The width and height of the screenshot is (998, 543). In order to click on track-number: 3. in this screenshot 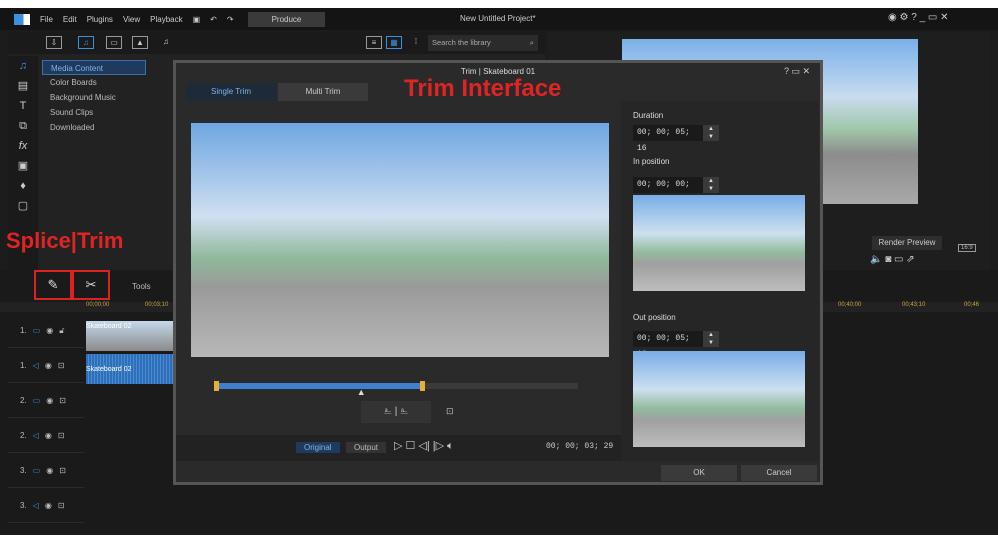, I will do `click(23, 505)`.